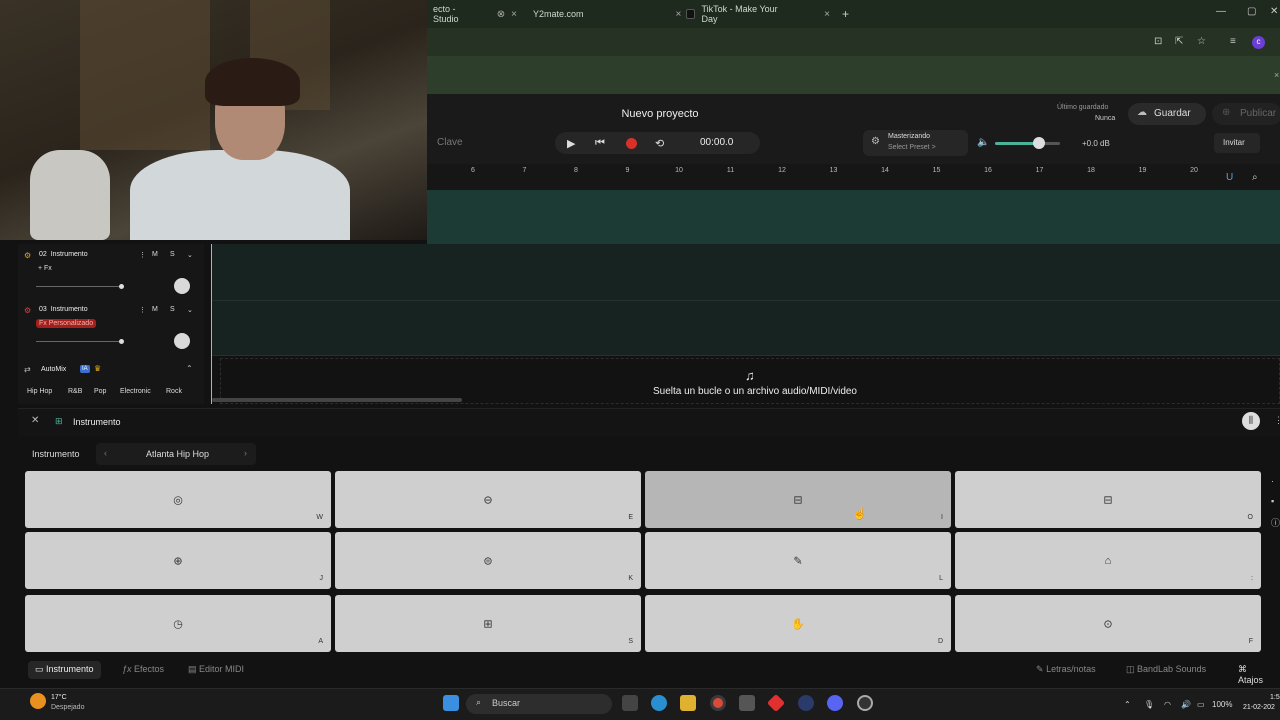 This screenshot has width=1280, height=720. What do you see at coordinates (1108, 560) in the screenshot?
I see `drum-pad: ⌂:` at bounding box center [1108, 560].